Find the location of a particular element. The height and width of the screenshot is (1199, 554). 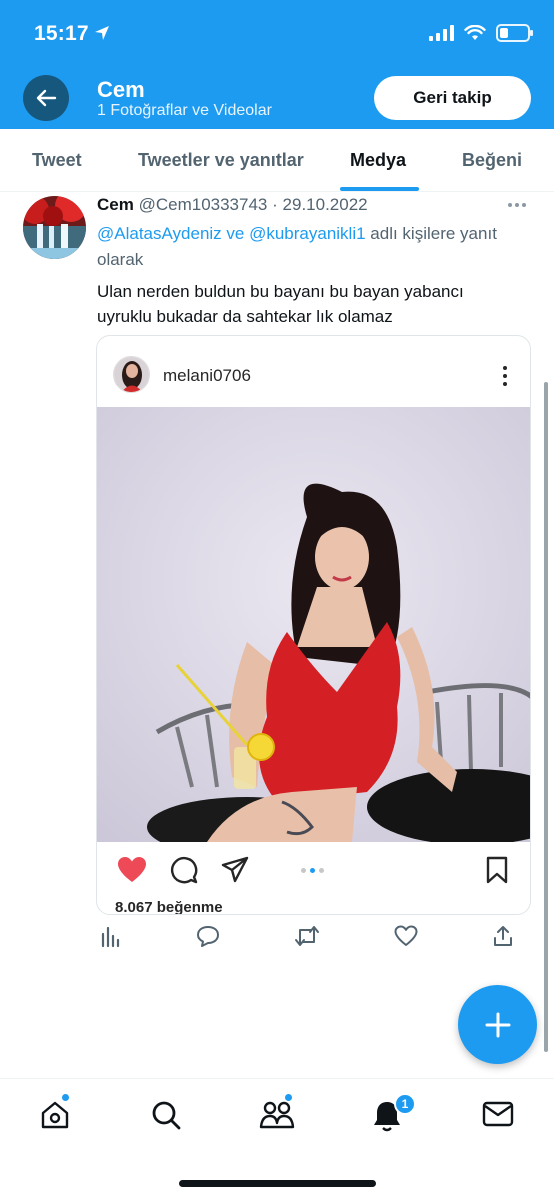

carousel-dots is located at coordinates (312, 870).